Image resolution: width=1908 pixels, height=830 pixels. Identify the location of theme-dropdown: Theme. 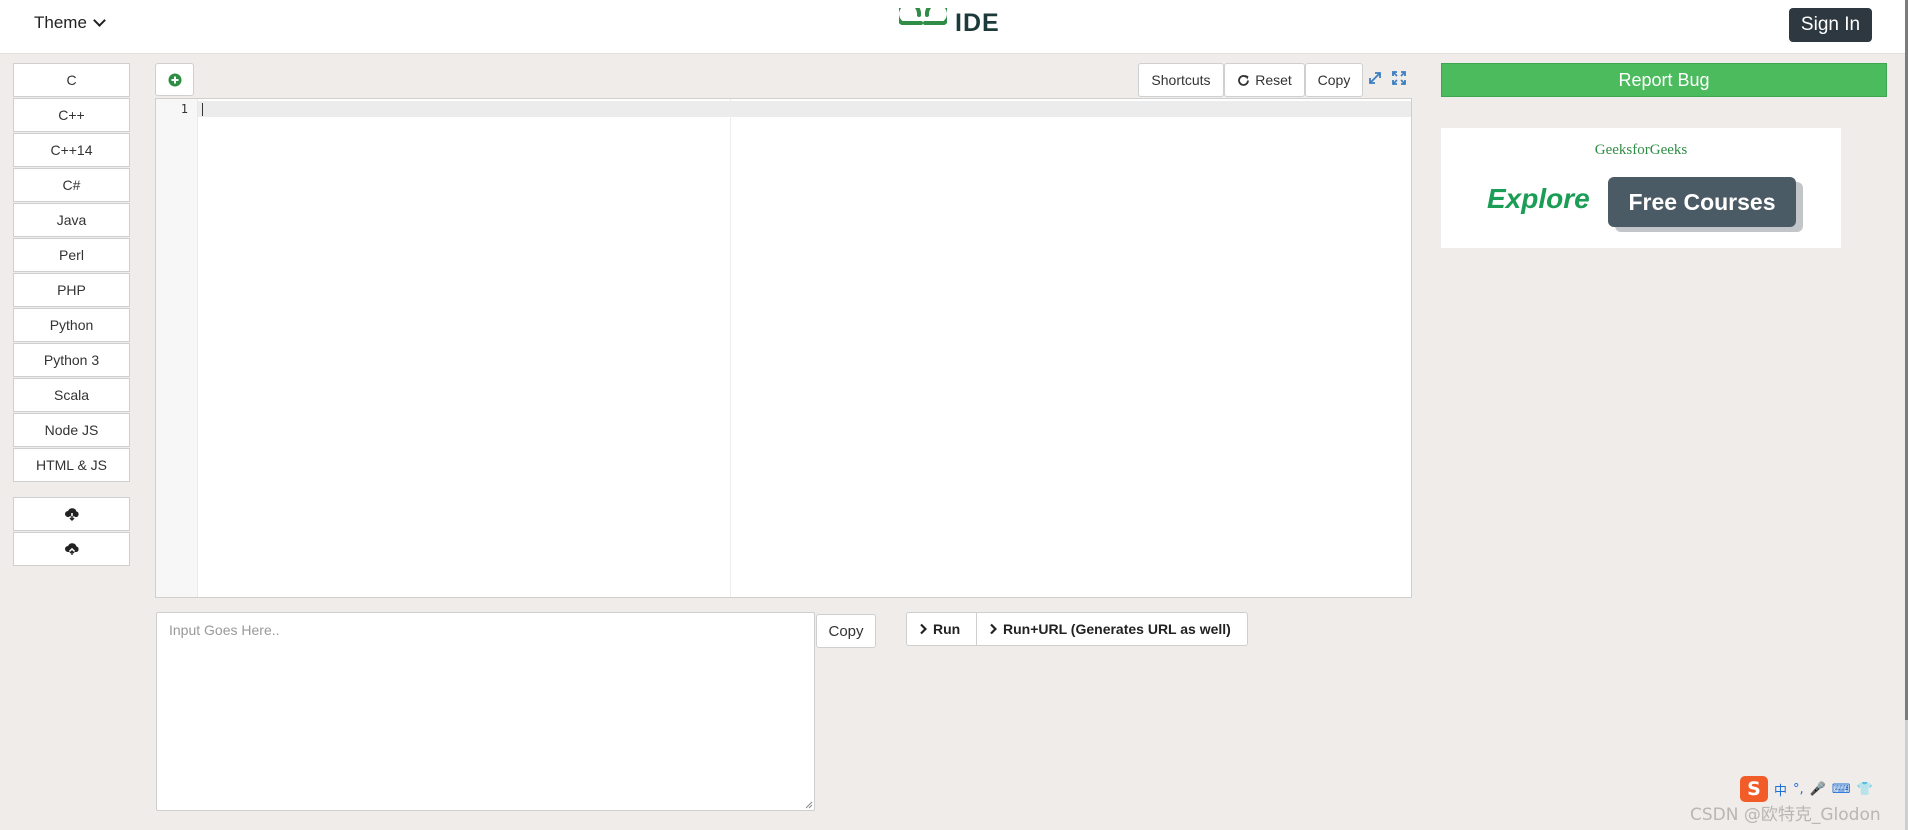
(70, 23).